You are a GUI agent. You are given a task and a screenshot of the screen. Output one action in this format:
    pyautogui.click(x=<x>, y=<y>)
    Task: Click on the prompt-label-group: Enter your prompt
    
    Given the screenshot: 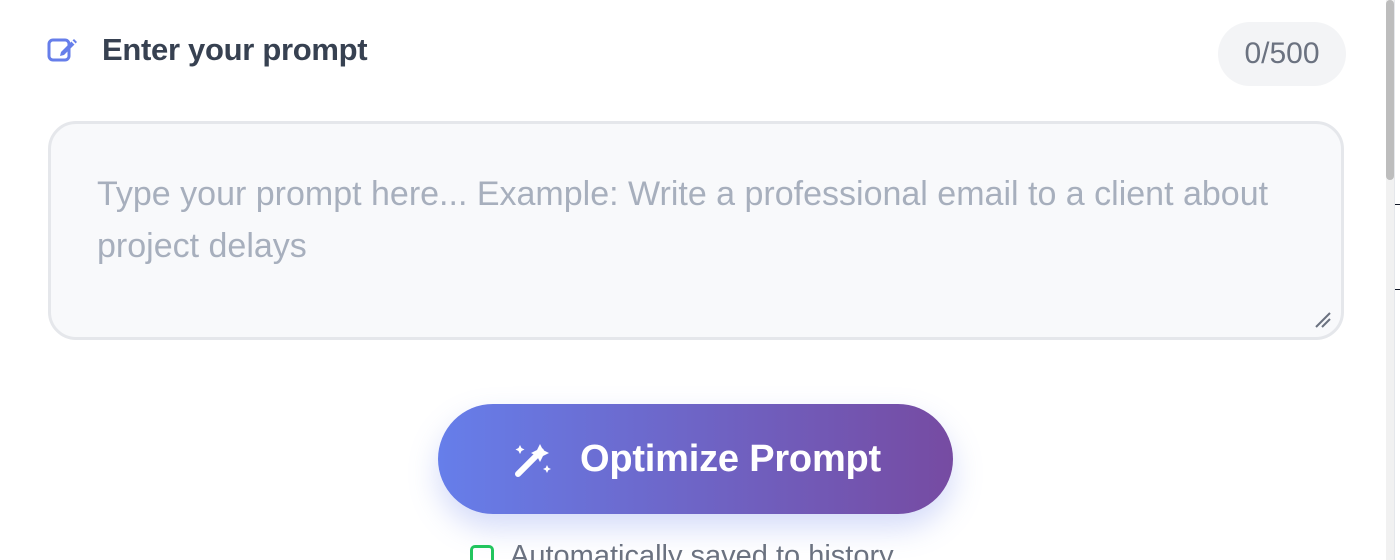 What is the action you would take?
    pyautogui.click(x=207, y=50)
    